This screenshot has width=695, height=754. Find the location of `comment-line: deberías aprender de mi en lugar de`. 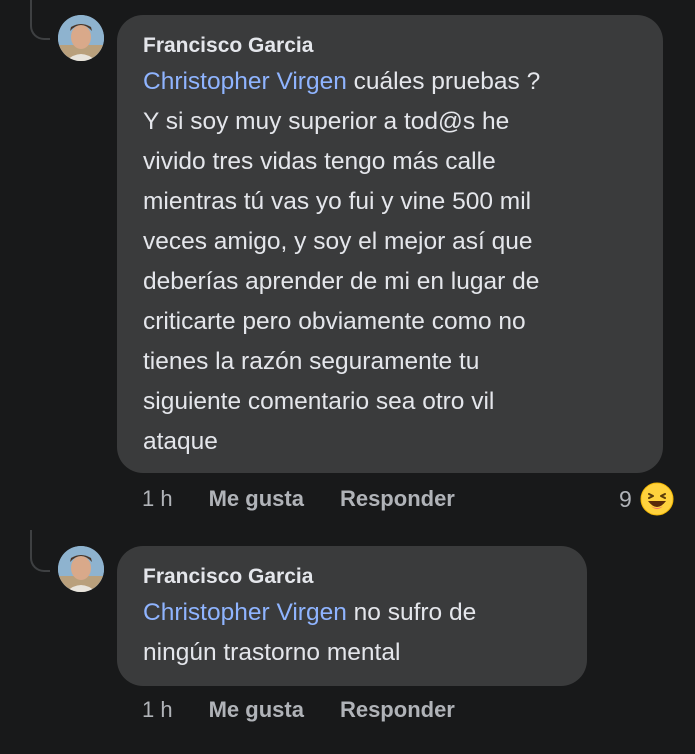

comment-line: deberías aprender de mi en lugar de is located at coordinates (341, 281).